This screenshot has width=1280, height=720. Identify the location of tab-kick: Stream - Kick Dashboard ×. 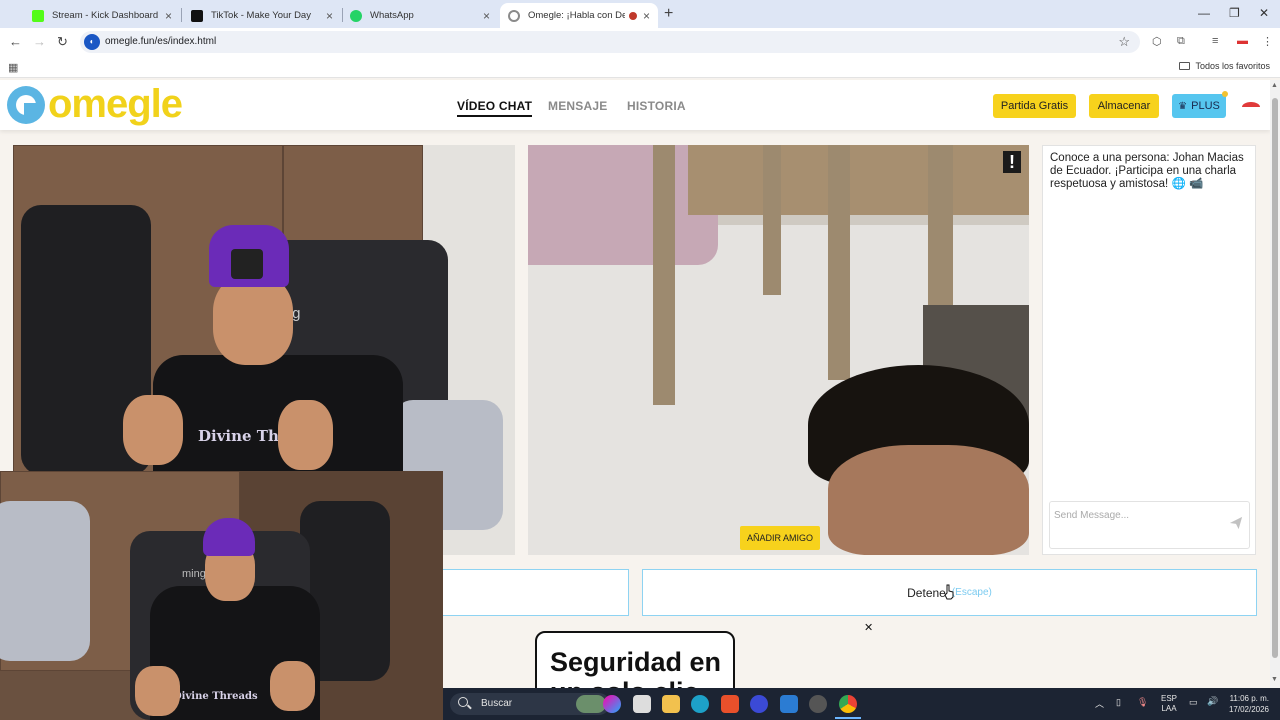
(102, 15).